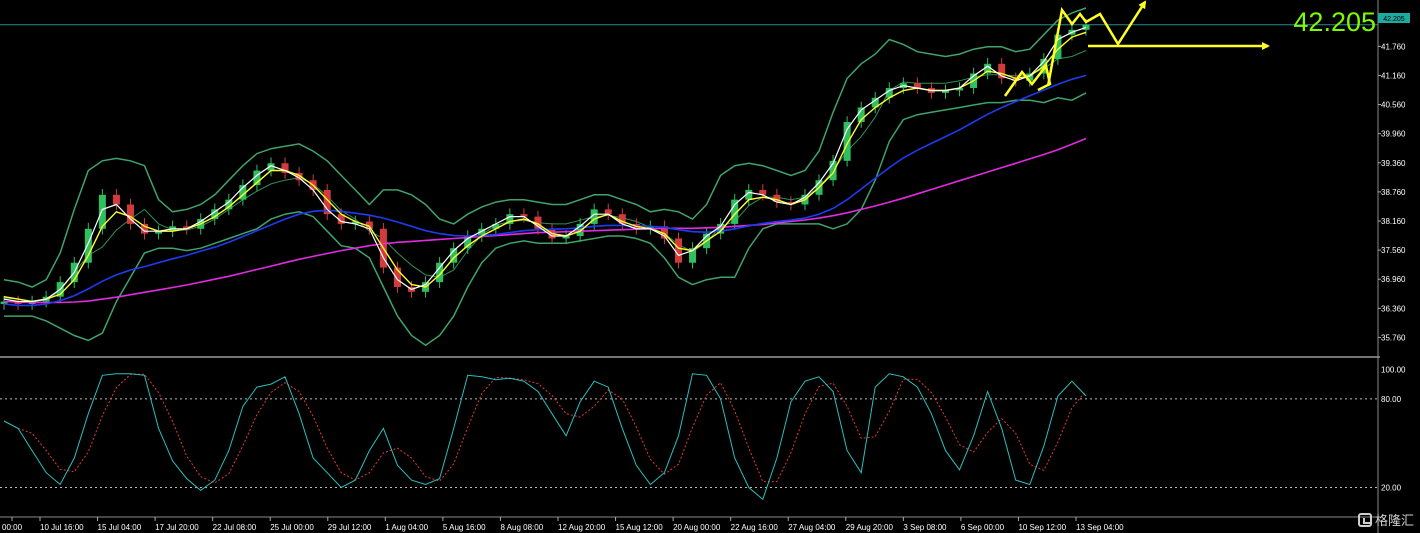  Describe the element at coordinates (1394, 19) in the screenshot. I see `price-badge-text: 42.205` at that location.